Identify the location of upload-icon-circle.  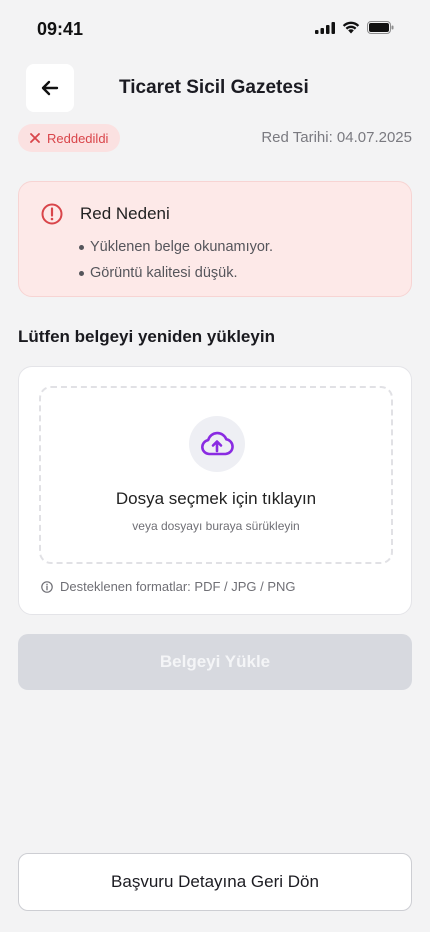
(217, 444).